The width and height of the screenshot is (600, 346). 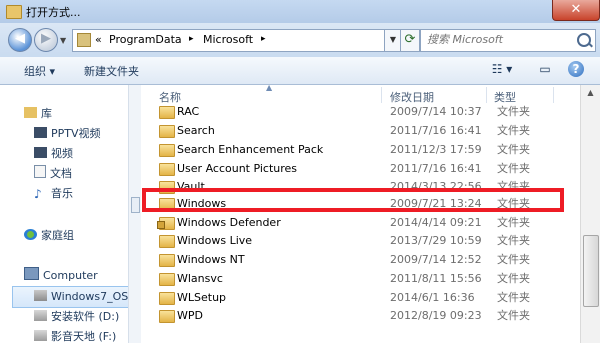 What do you see at coordinates (590, 93) in the screenshot?
I see `scroll-up-icon: ▲` at bounding box center [590, 93].